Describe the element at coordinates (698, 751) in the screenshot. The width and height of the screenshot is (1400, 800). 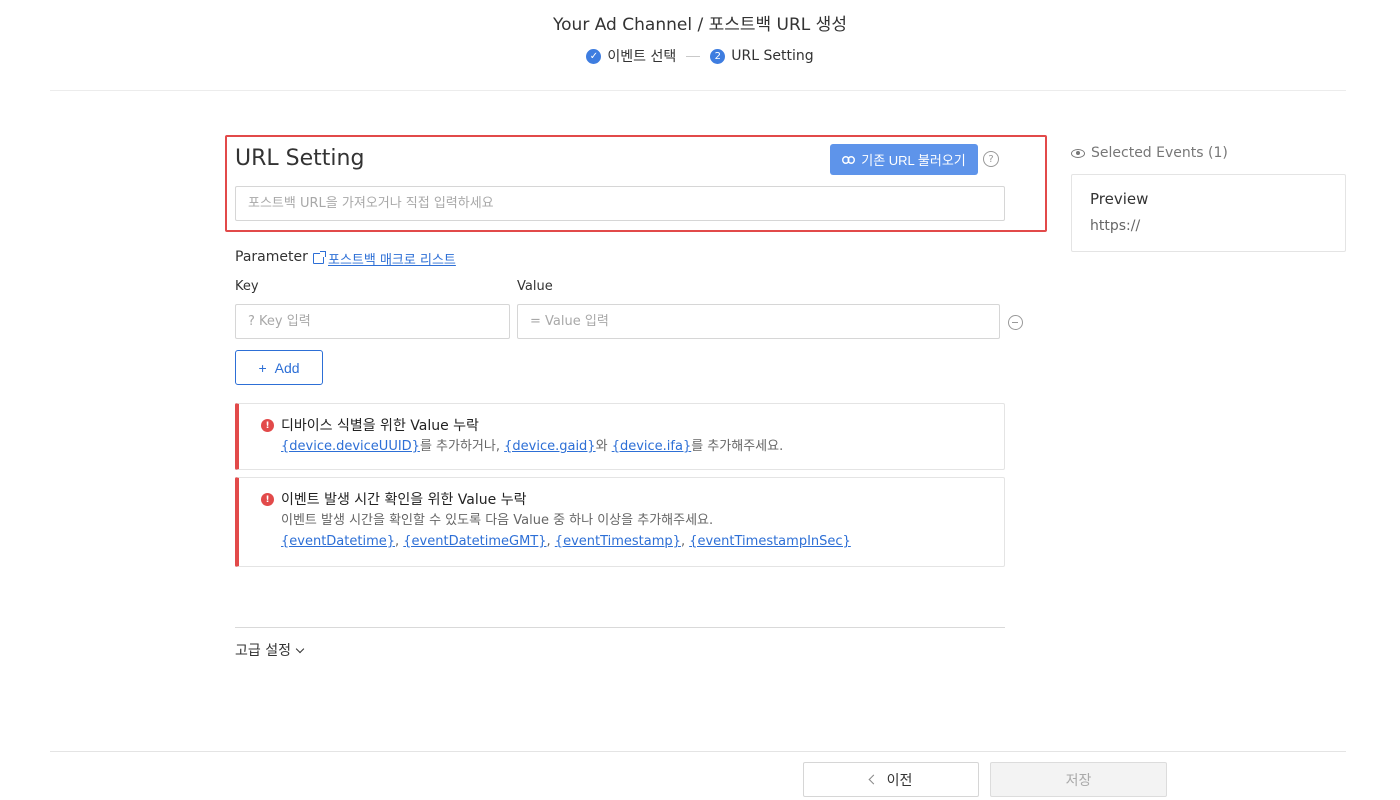
I see `footer-divider` at that location.